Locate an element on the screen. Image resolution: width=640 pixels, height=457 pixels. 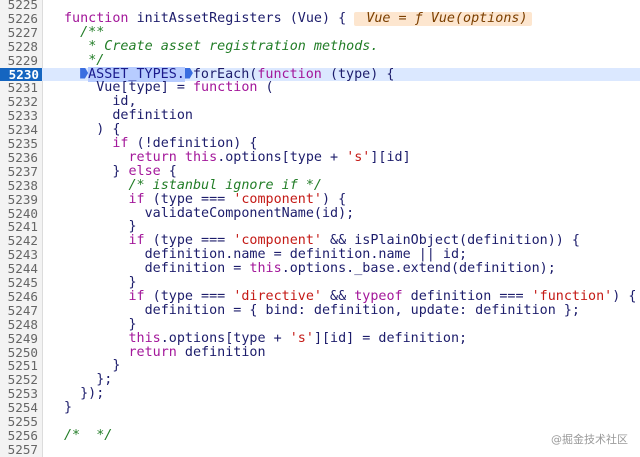
code-line: 5231 Vue[type] = function ( is located at coordinates (320, 88).